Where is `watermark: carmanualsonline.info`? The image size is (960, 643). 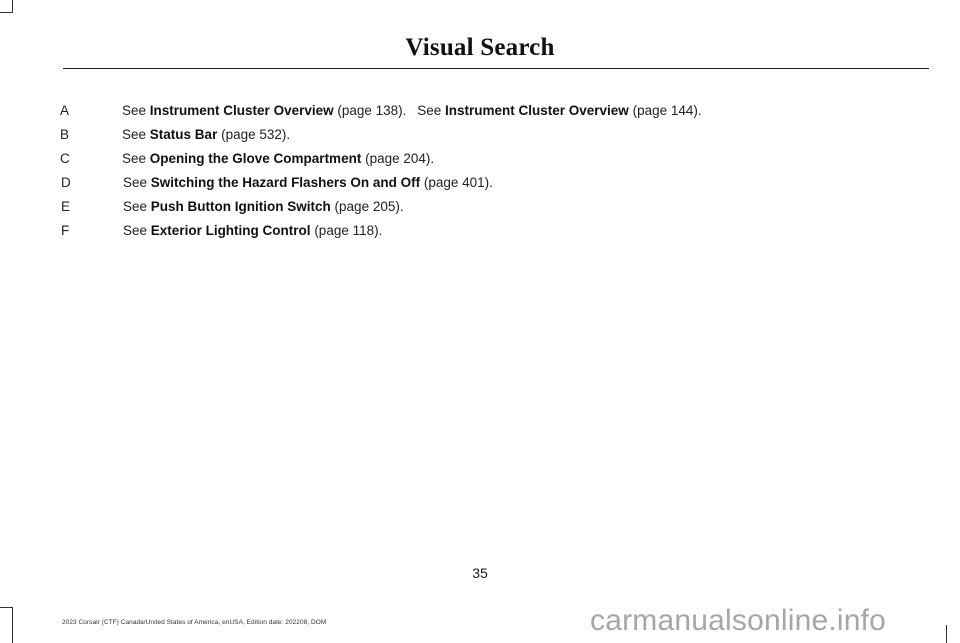 watermark: carmanualsonline.info is located at coordinates (738, 620).